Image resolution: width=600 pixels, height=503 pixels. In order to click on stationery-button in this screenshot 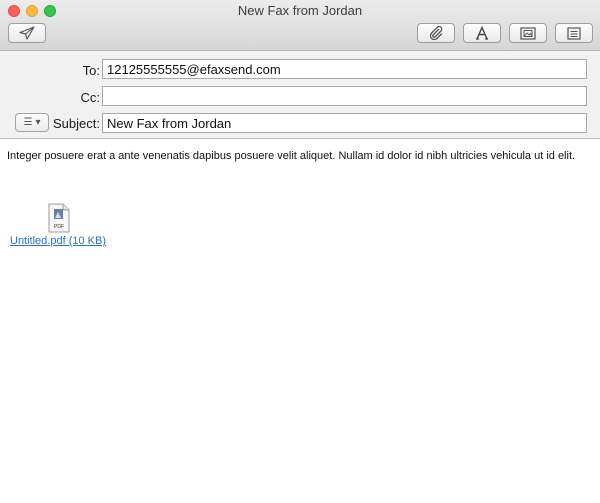, I will do `click(574, 33)`.